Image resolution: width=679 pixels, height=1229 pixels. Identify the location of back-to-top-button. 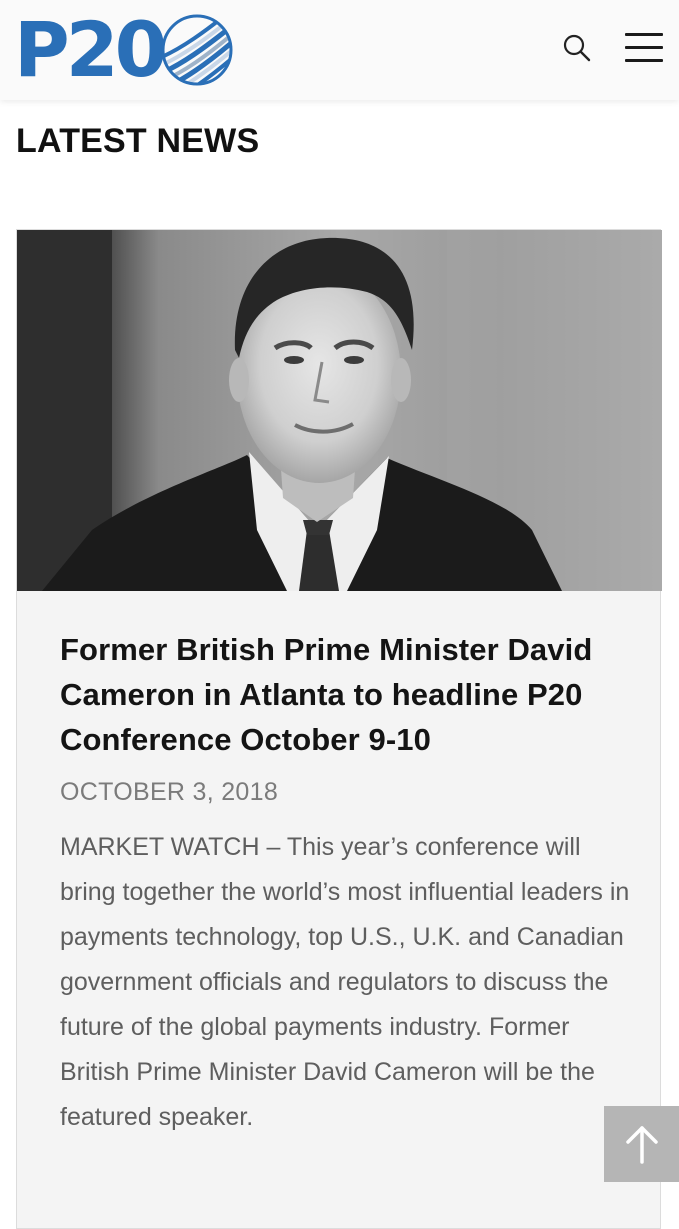
(641, 1144).